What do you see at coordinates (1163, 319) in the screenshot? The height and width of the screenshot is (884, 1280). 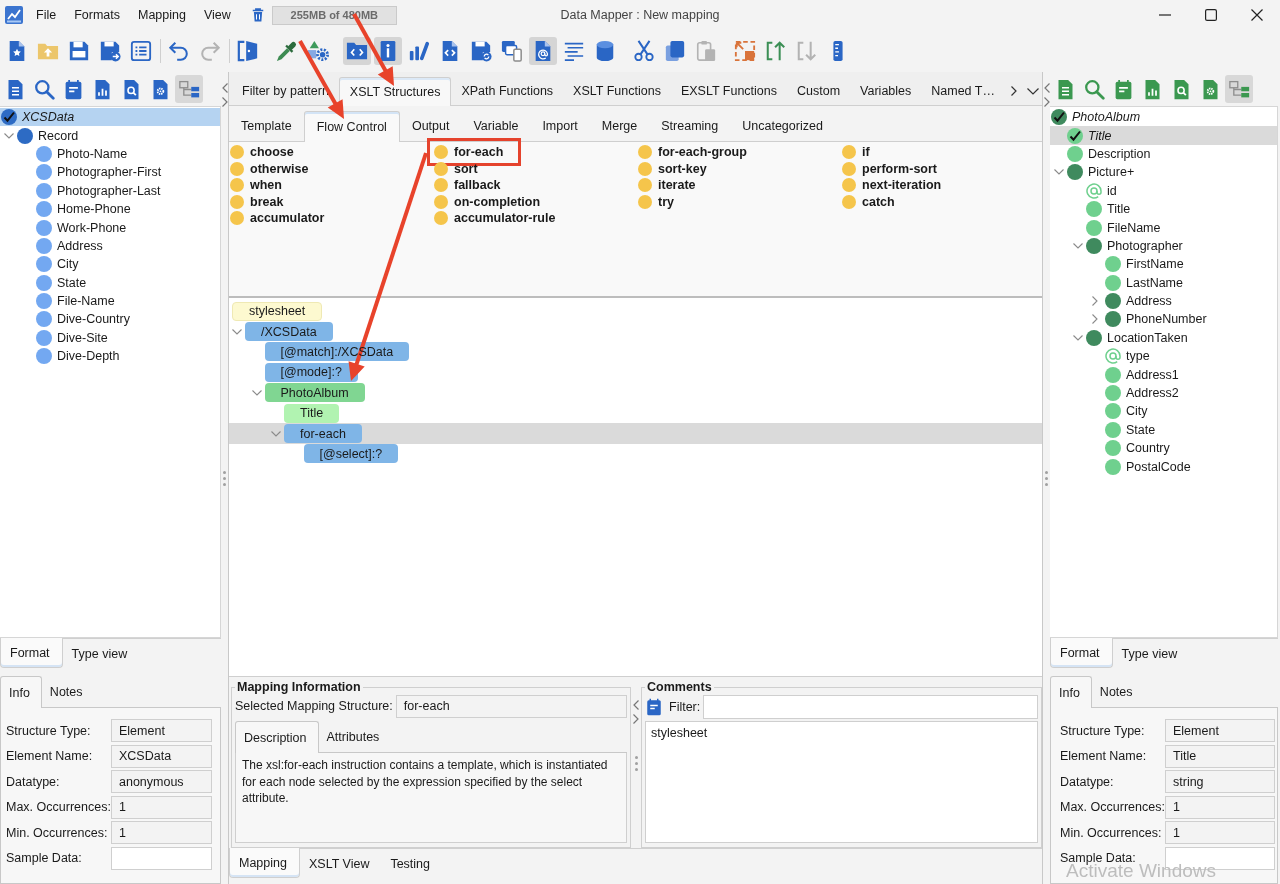 I see `tree-item: PhoneNumber` at bounding box center [1163, 319].